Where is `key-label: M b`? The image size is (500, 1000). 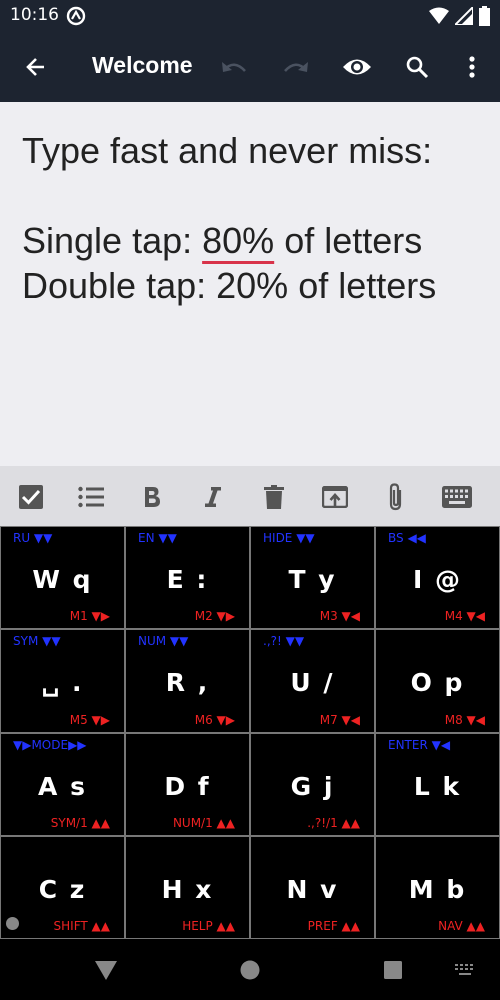
key-label: M b is located at coordinates (437, 889).